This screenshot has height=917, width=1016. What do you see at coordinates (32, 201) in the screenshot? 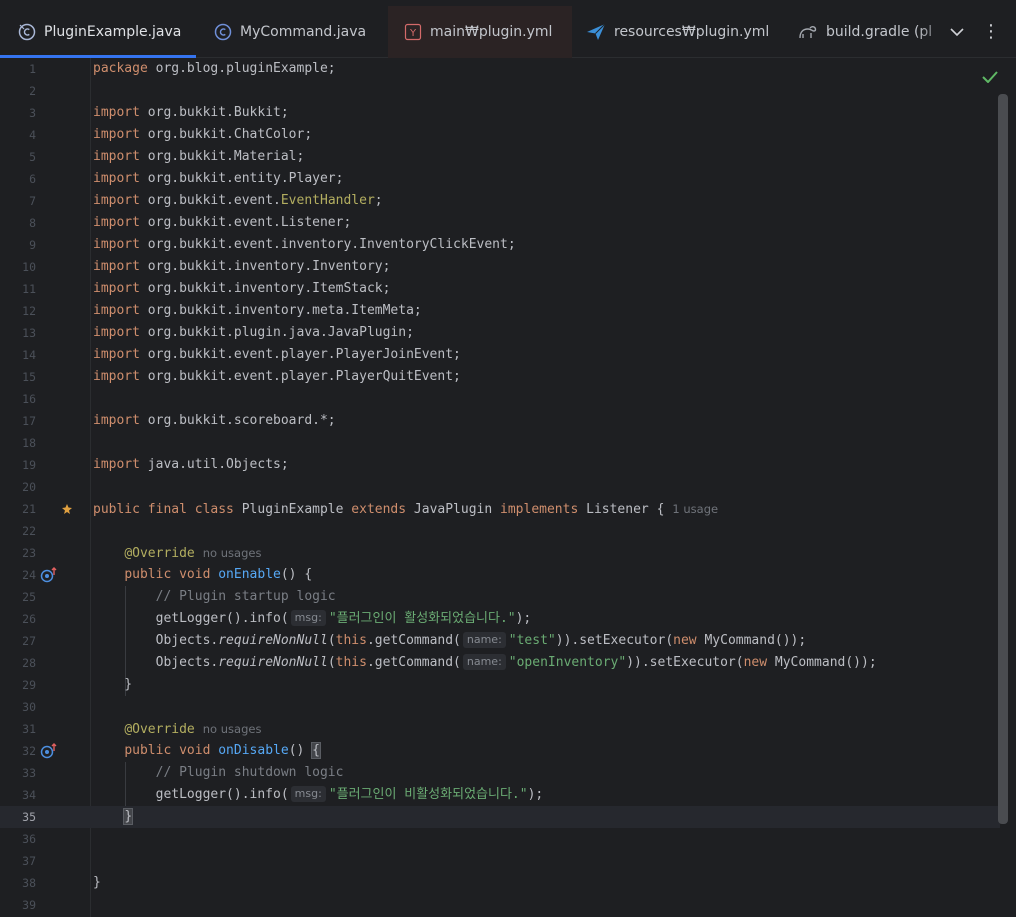
I see `line-number: 7` at bounding box center [32, 201].